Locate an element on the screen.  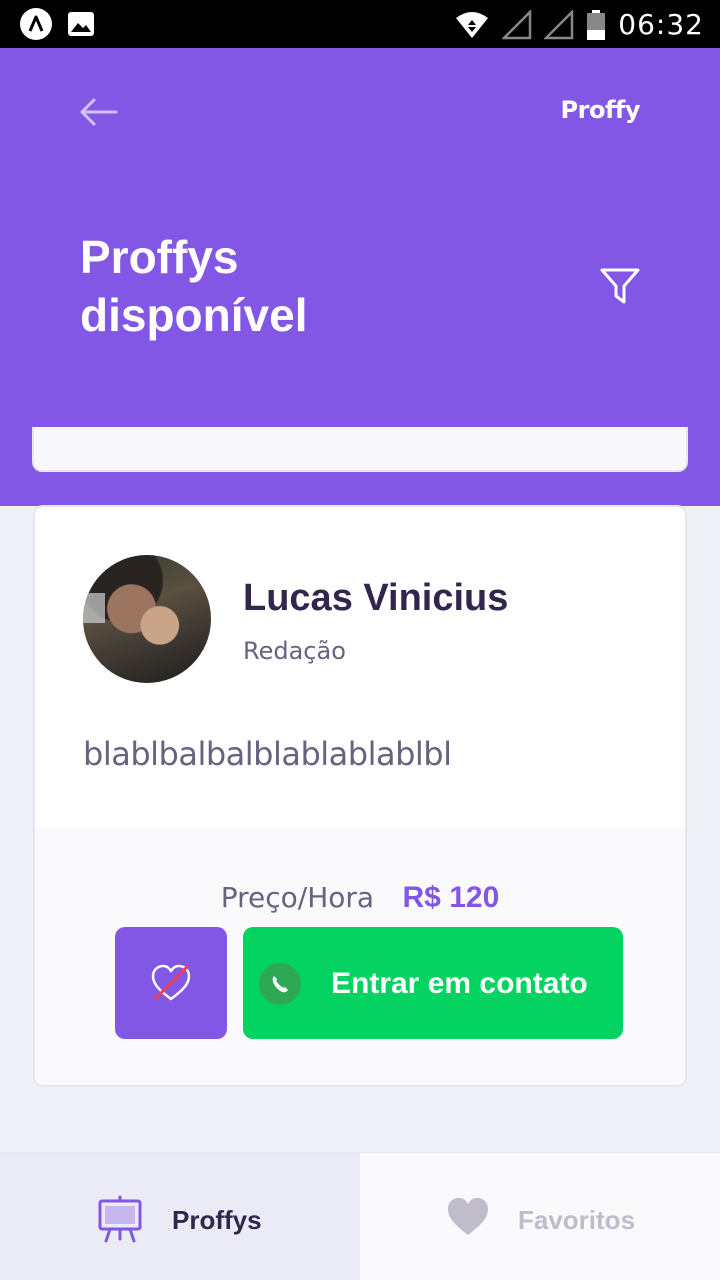
page-title: Proffys disponível is located at coordinates (194, 286).